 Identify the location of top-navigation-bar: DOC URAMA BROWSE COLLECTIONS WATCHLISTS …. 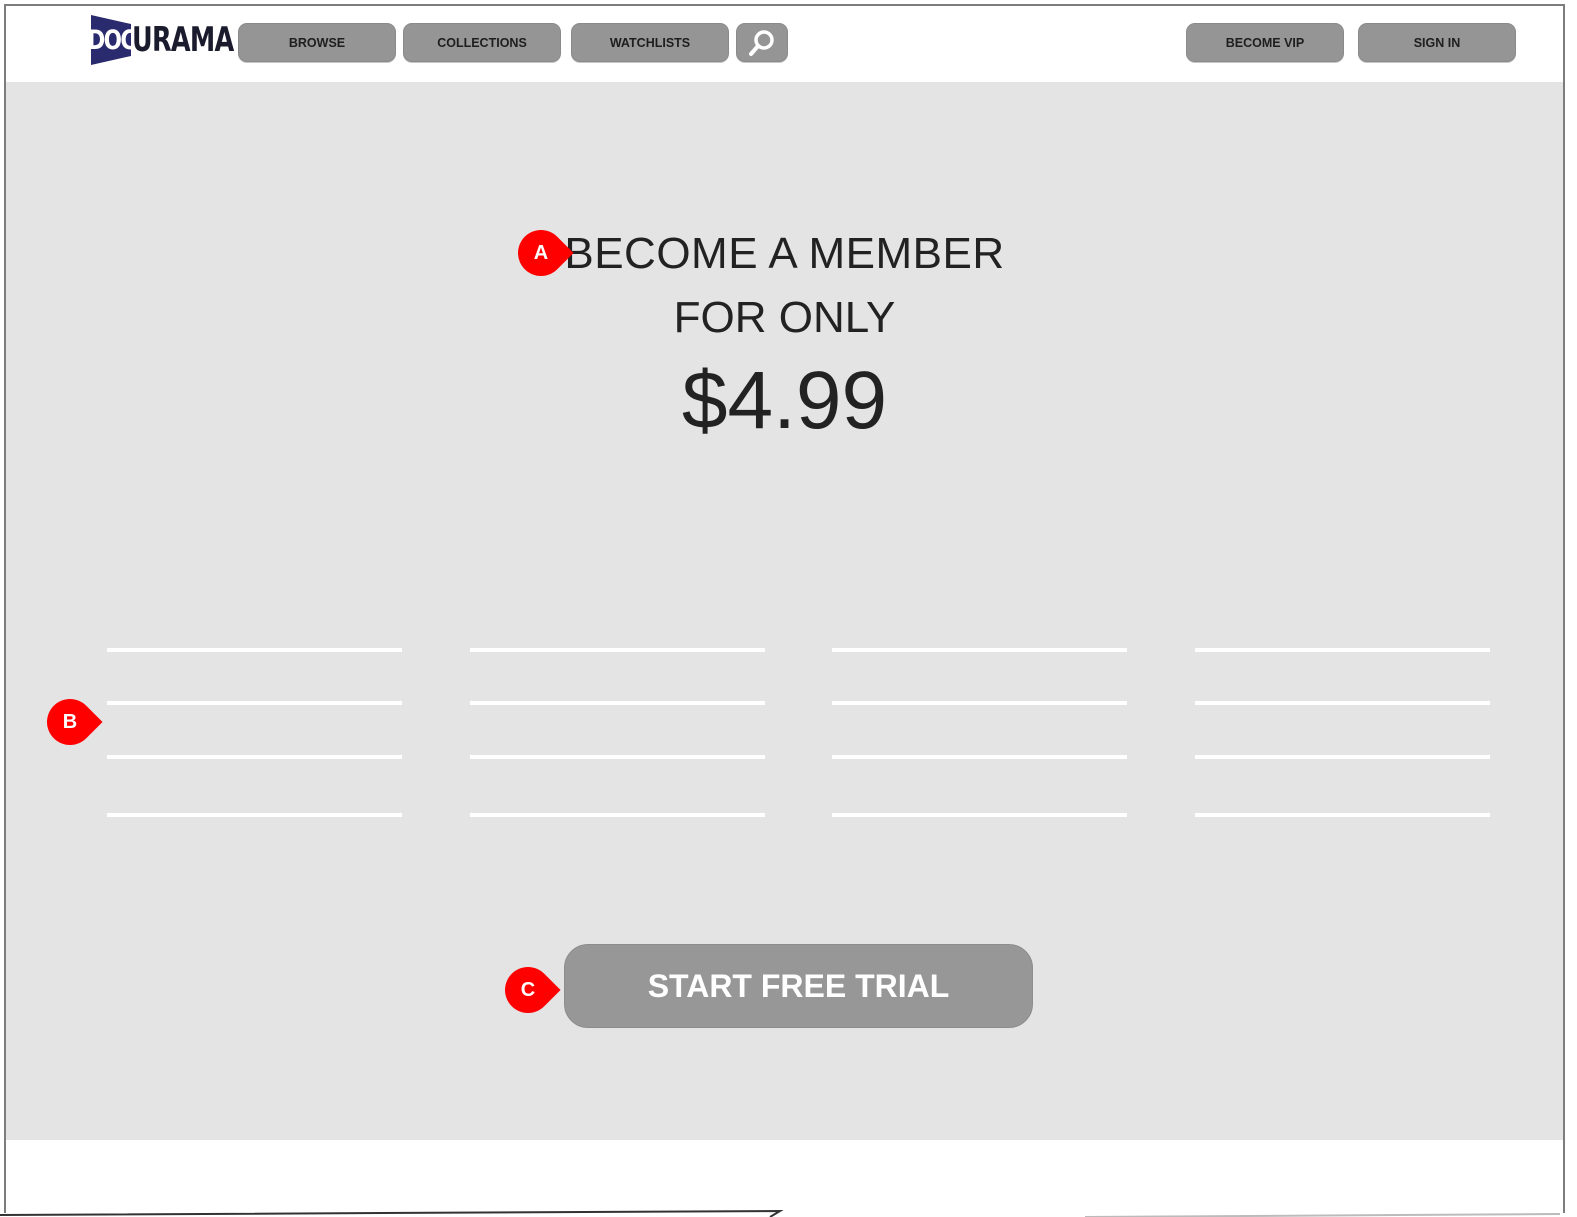
(784, 44).